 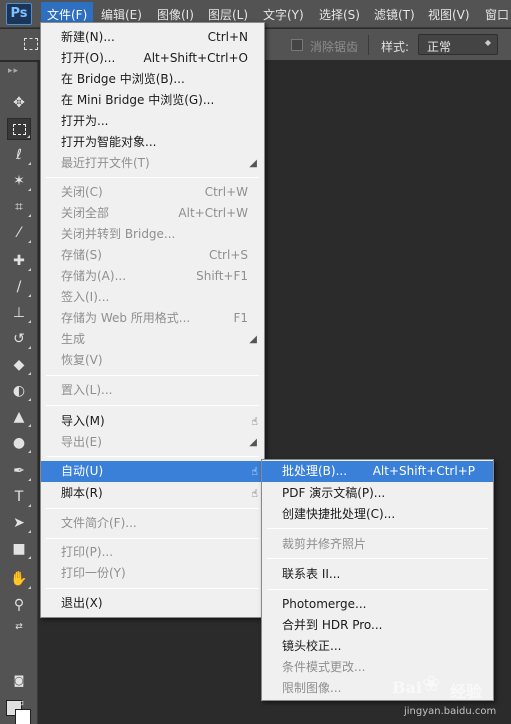 I want to click on style-select: 正常 ◆, so click(x=458, y=44).